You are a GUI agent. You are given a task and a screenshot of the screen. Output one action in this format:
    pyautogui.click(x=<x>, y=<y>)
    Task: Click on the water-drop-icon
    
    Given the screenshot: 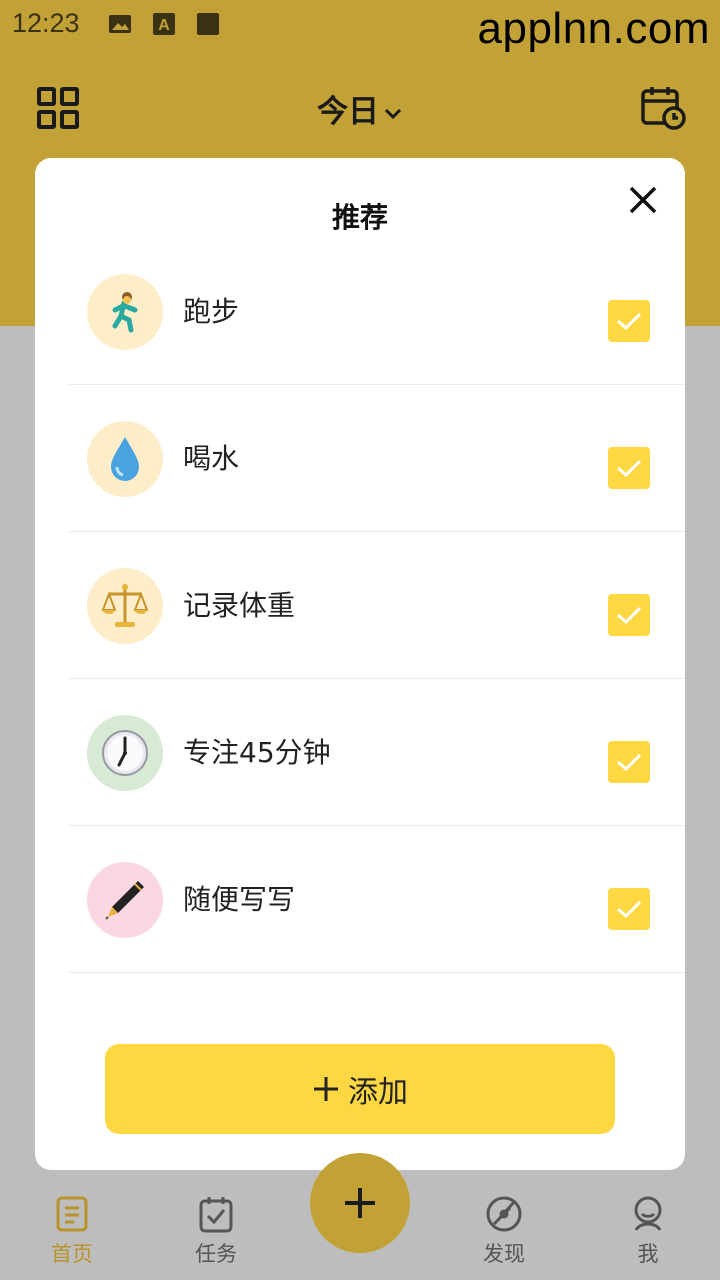 What is the action you would take?
    pyautogui.click(x=125, y=459)
    